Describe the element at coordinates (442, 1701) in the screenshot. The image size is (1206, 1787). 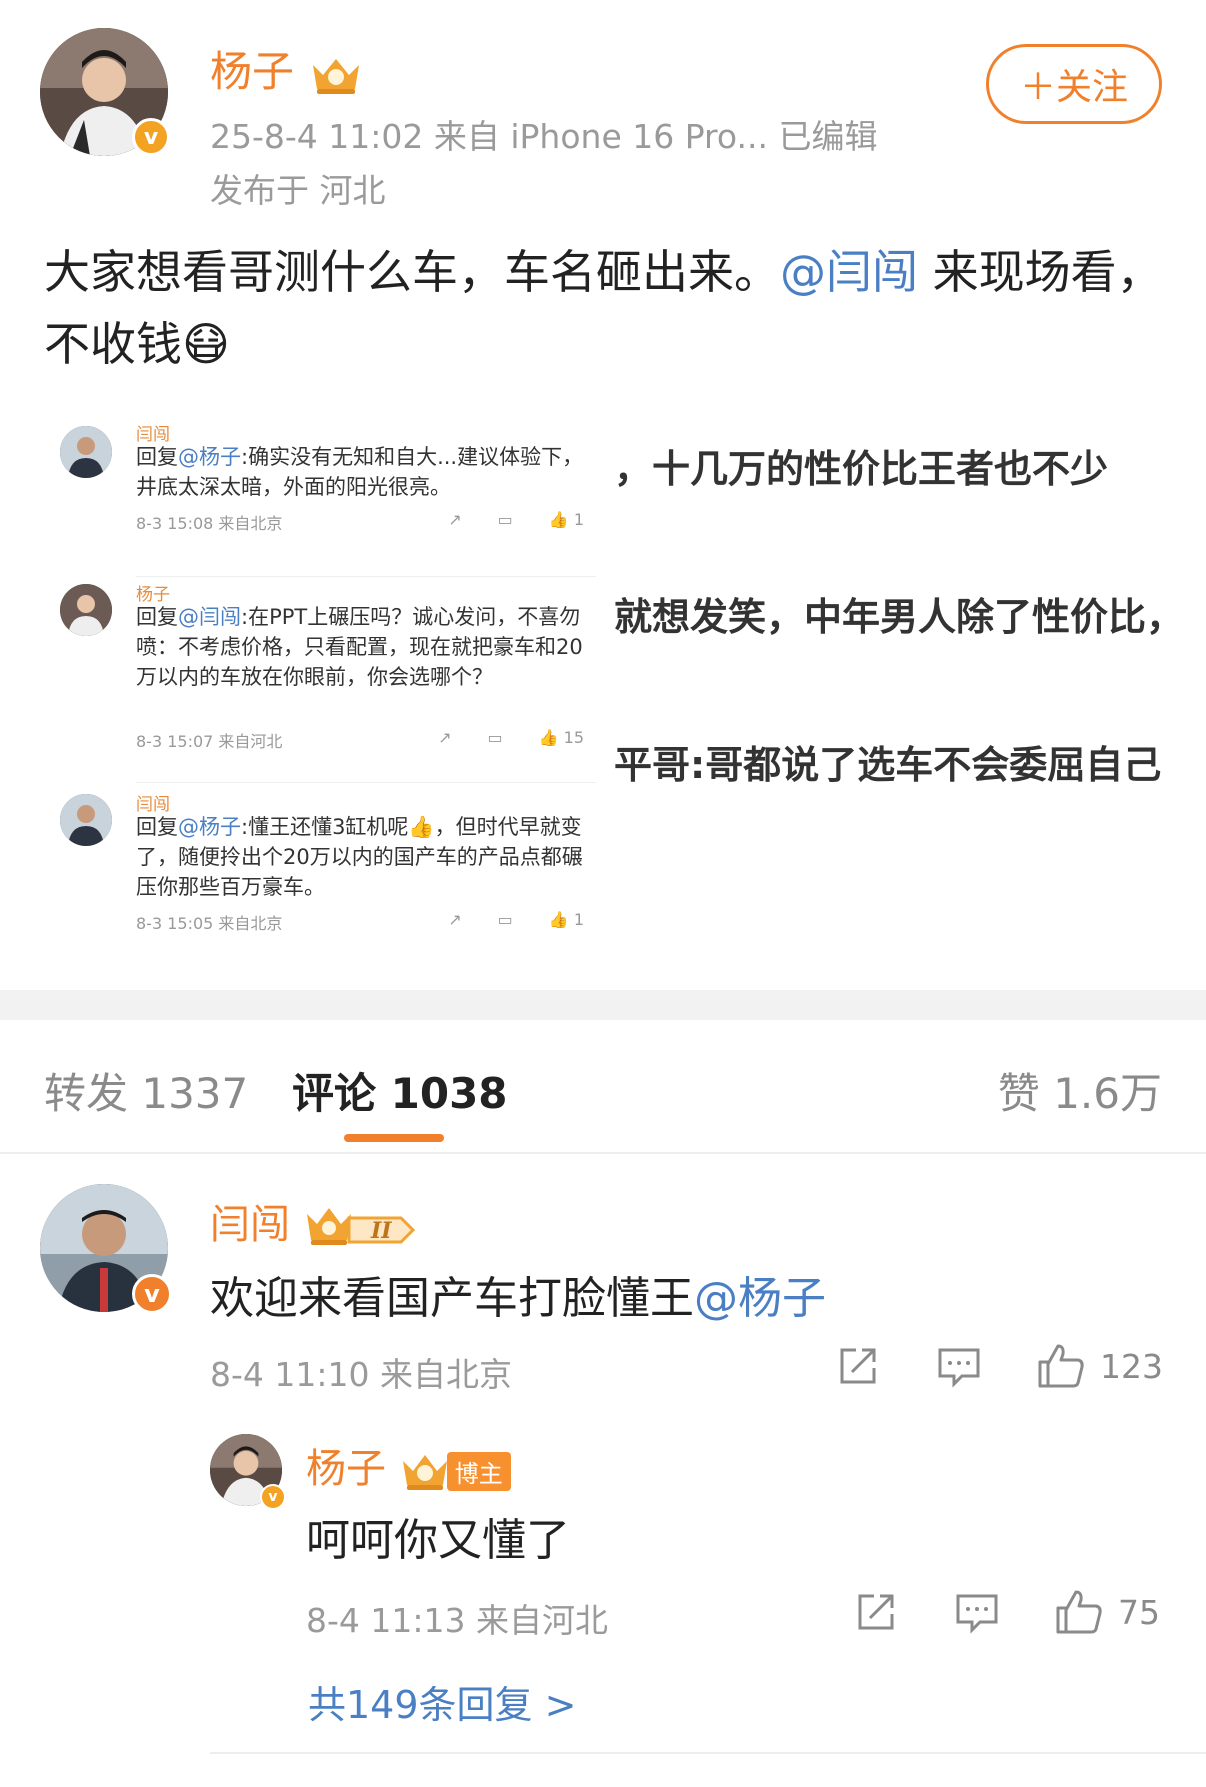
I see `more-replies-link: 共149条回复 >` at that location.